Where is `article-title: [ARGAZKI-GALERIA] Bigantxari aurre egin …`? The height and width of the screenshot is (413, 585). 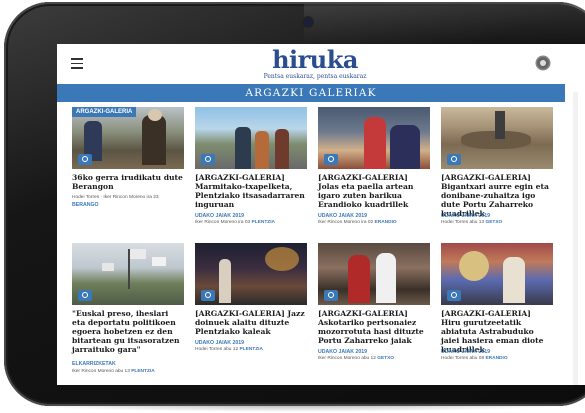
article-title: [ARGAZKI-GALERIA] Bigantxari aurre egin … is located at coordinates (497, 195).